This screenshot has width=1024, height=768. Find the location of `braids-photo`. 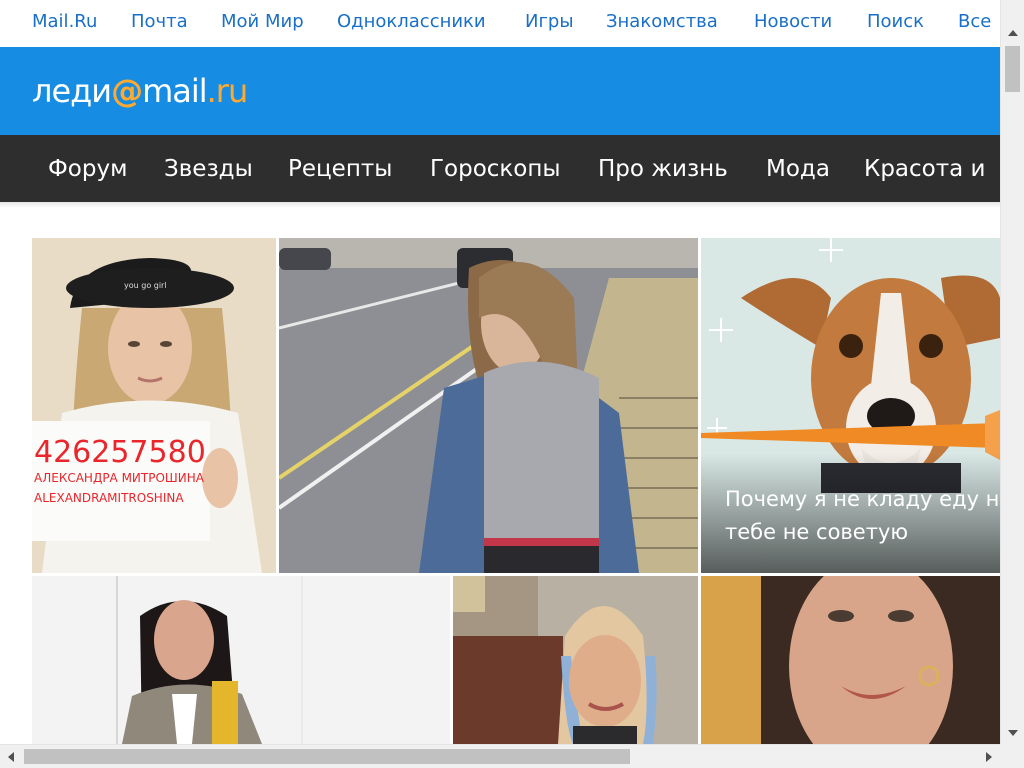

braids-photo is located at coordinates (575, 660).